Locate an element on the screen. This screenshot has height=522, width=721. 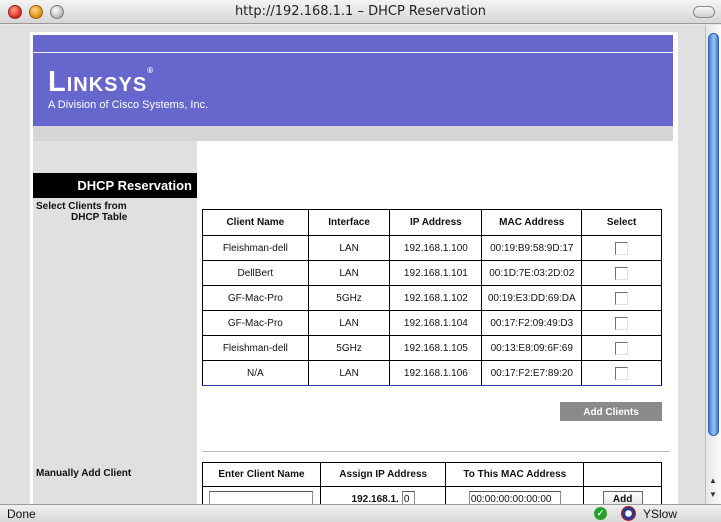
client-name-input is located at coordinates (261, 497).